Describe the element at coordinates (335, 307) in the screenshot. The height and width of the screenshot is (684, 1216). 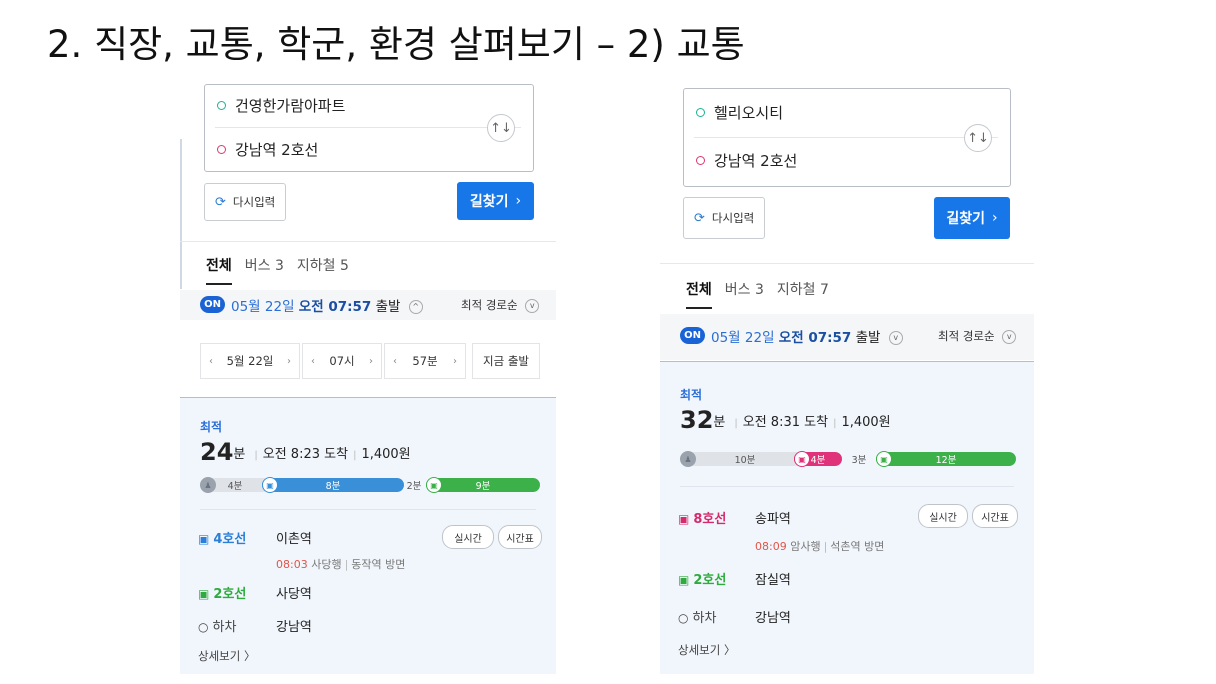
I see `departure-clock: 오전 07:57` at that location.